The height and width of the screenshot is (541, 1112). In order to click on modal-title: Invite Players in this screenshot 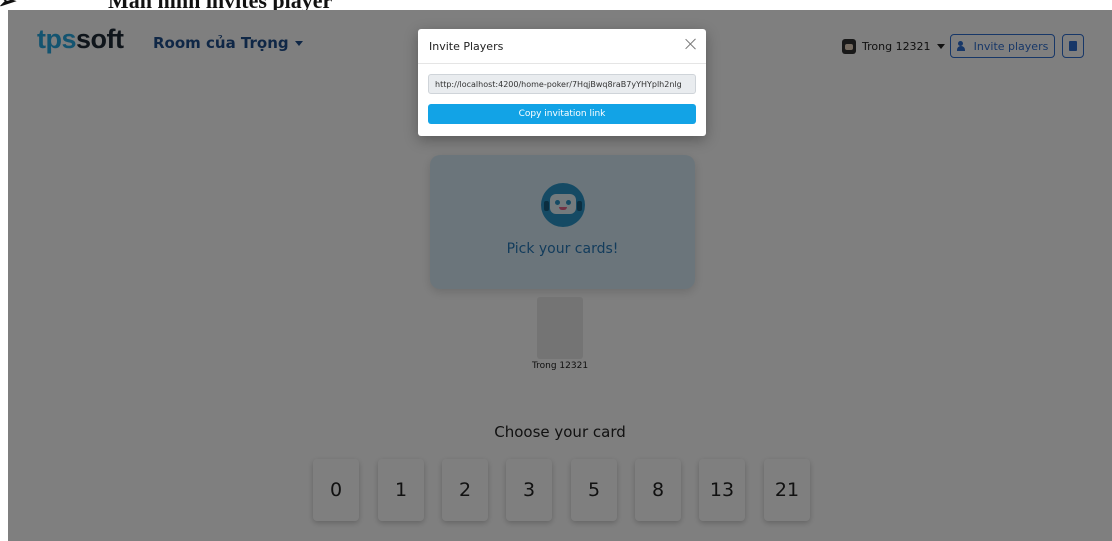, I will do `click(466, 46)`.